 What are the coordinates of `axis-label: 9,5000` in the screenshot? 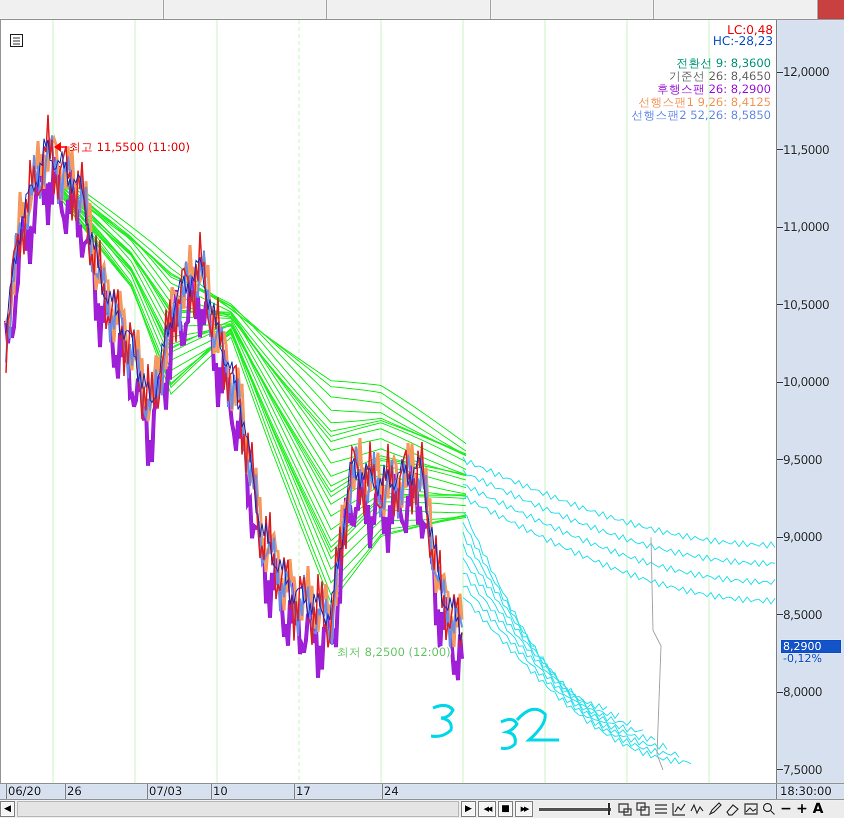 It's located at (802, 459).